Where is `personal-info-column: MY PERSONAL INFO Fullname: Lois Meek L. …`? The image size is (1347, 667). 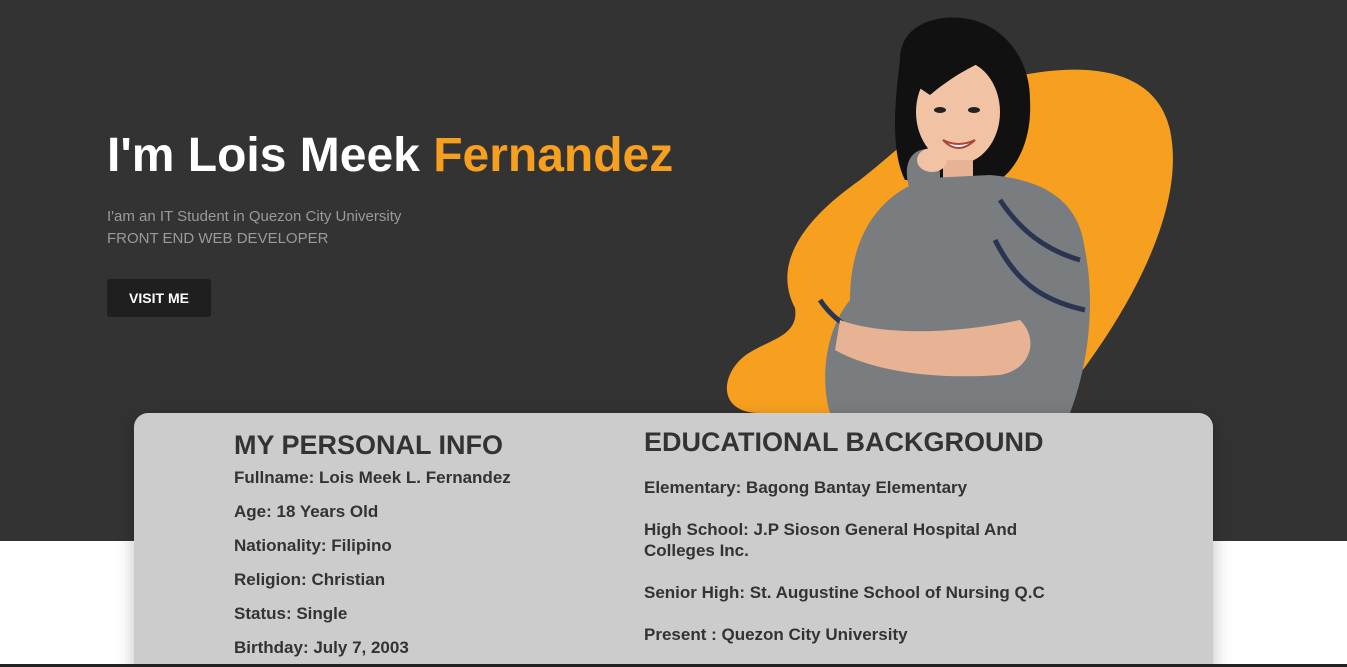
personal-info-column: MY PERSONAL INFO Fullname: Lois Meek L. … is located at coordinates (414, 548).